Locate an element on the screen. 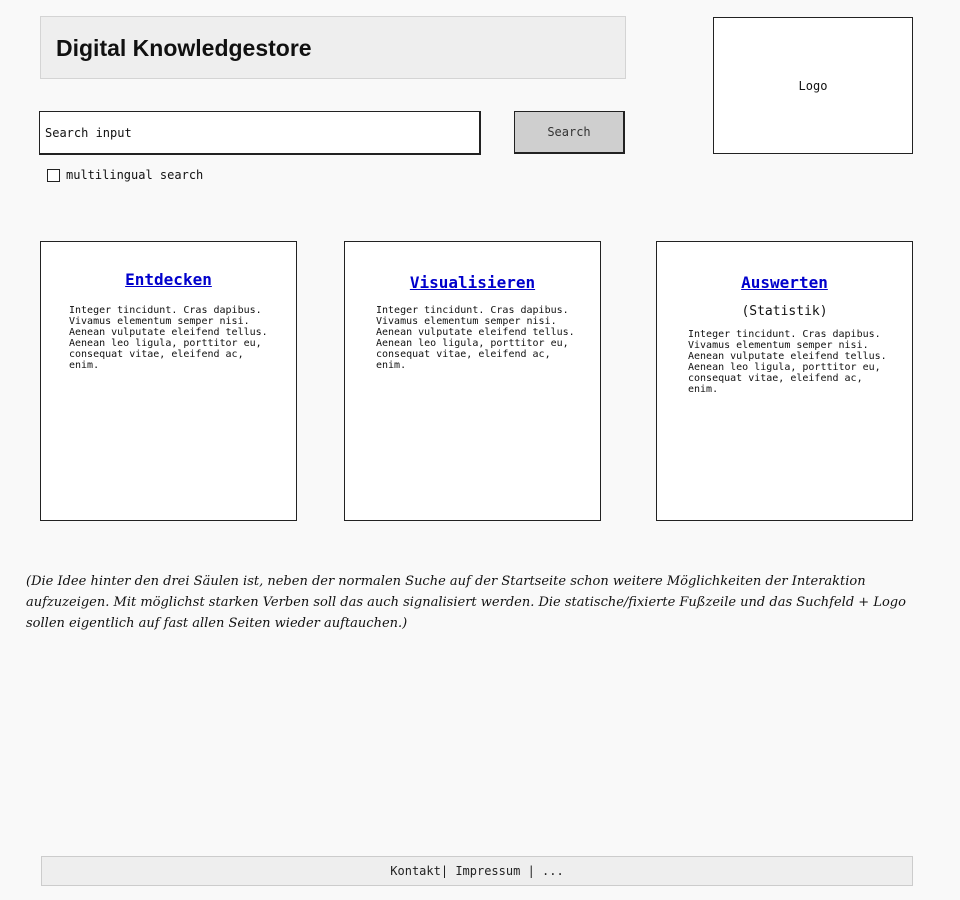 Image resolution: width=960 pixels, height=900 pixels. logo-label: Logo is located at coordinates (813, 85).